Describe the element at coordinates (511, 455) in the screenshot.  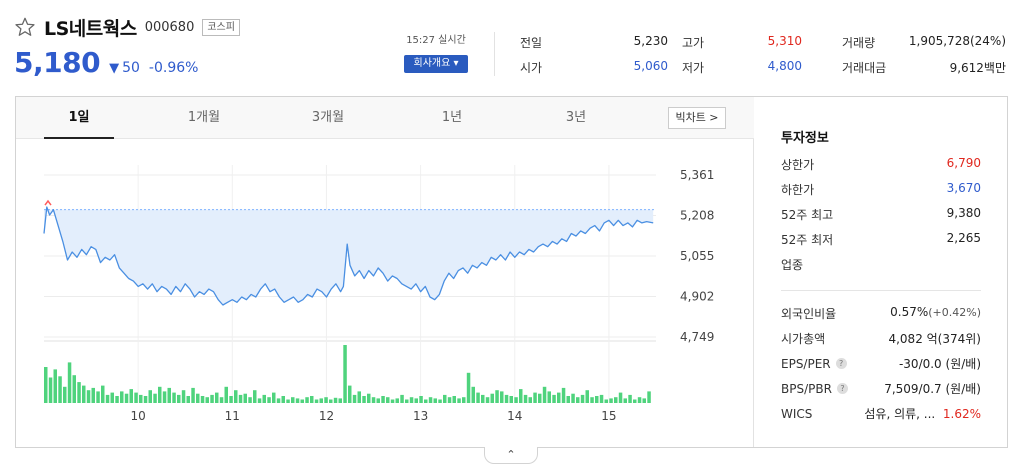
I see `collapse-button: ⌃` at that location.